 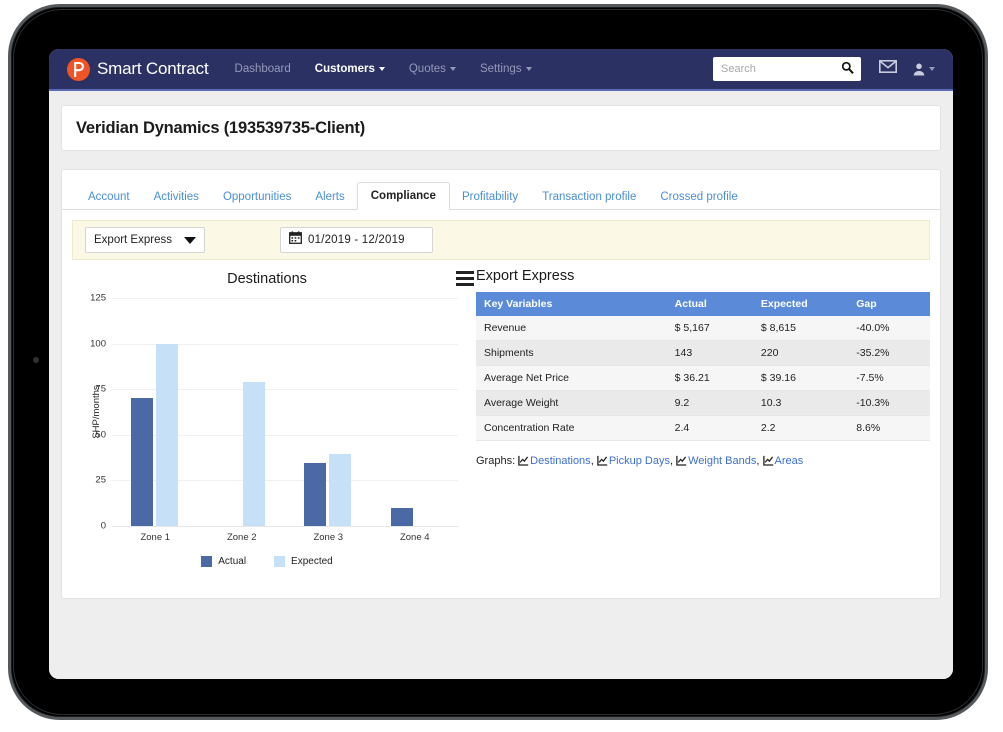 I want to click on legend-item-actual: Actual, so click(x=223, y=561).